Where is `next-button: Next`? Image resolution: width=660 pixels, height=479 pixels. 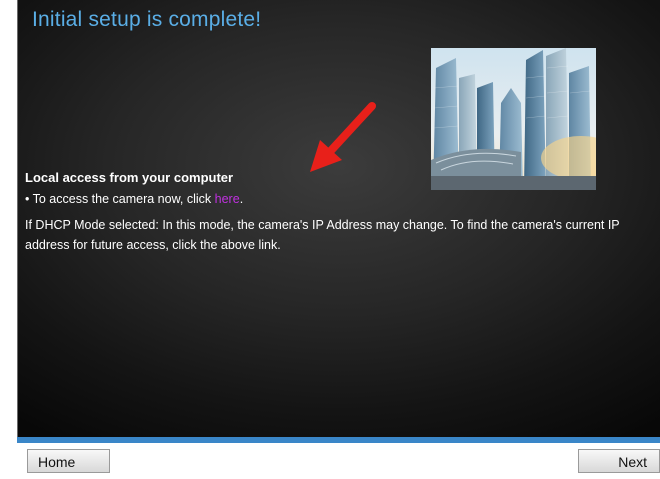 next-button: Next is located at coordinates (619, 461).